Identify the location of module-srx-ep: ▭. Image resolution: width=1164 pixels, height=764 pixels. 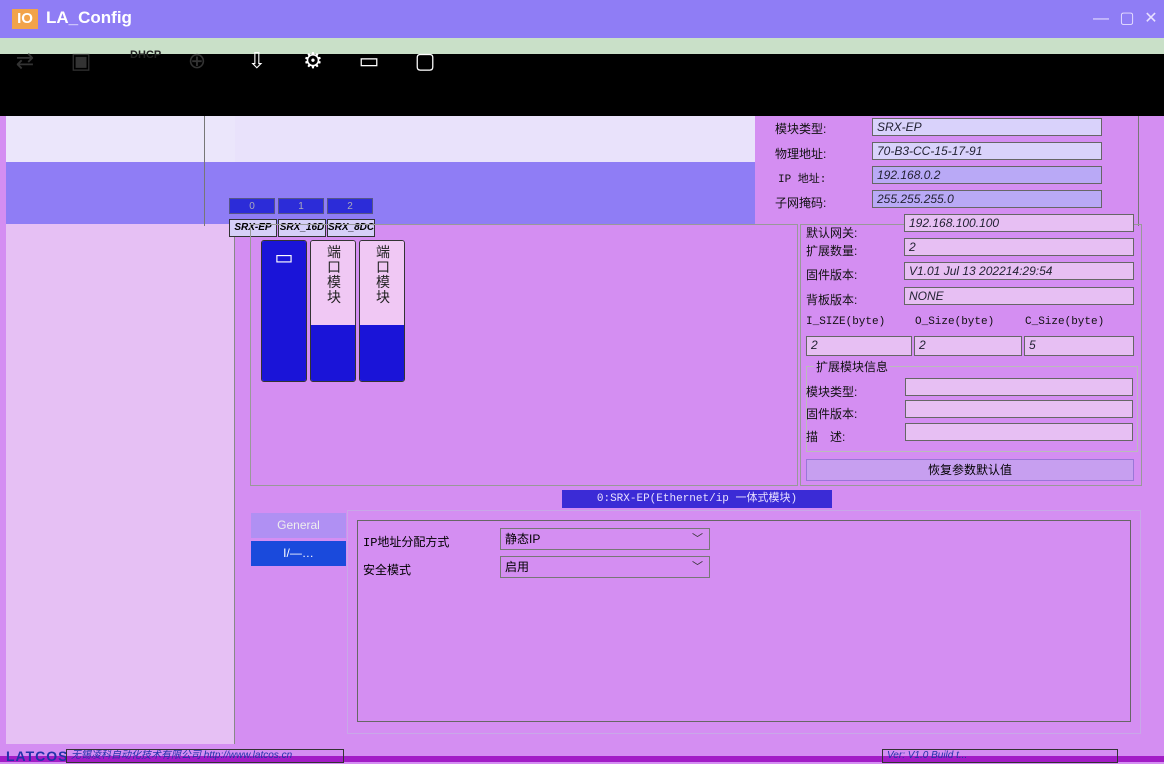
(284, 311).